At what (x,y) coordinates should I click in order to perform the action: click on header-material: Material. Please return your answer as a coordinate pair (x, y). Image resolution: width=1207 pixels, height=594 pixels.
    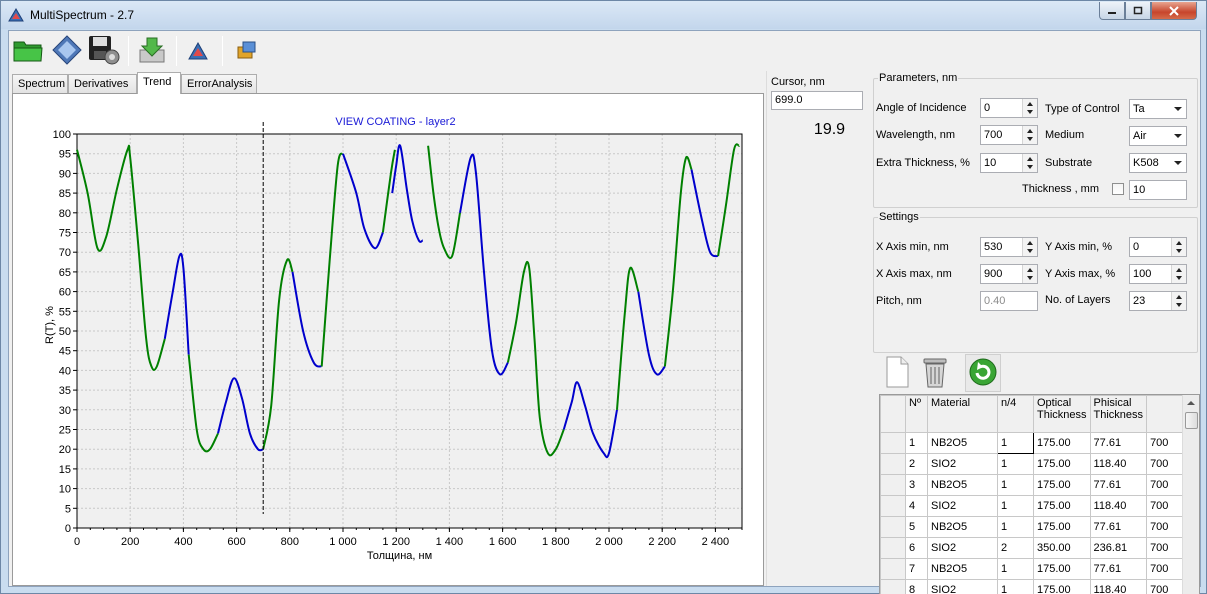
    Looking at the image, I should click on (962, 414).